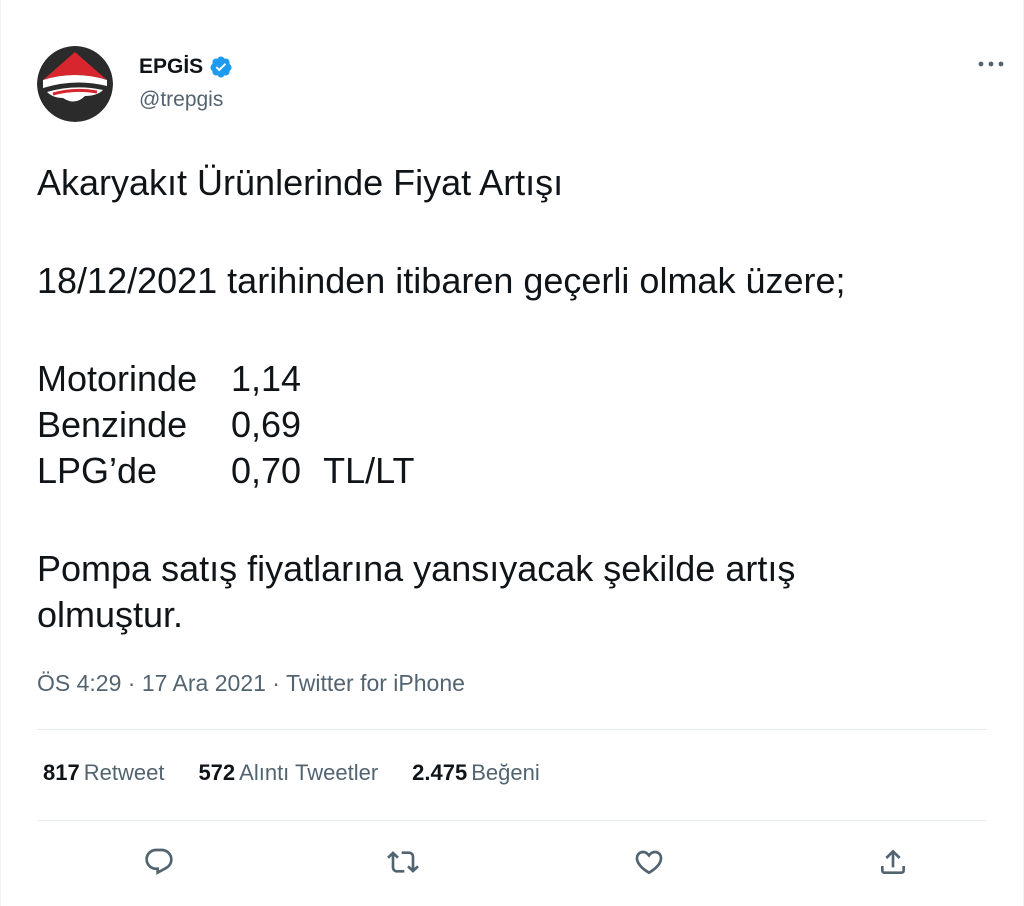 The width and height of the screenshot is (1024, 906). I want to click on share-icon, so click(893, 861).